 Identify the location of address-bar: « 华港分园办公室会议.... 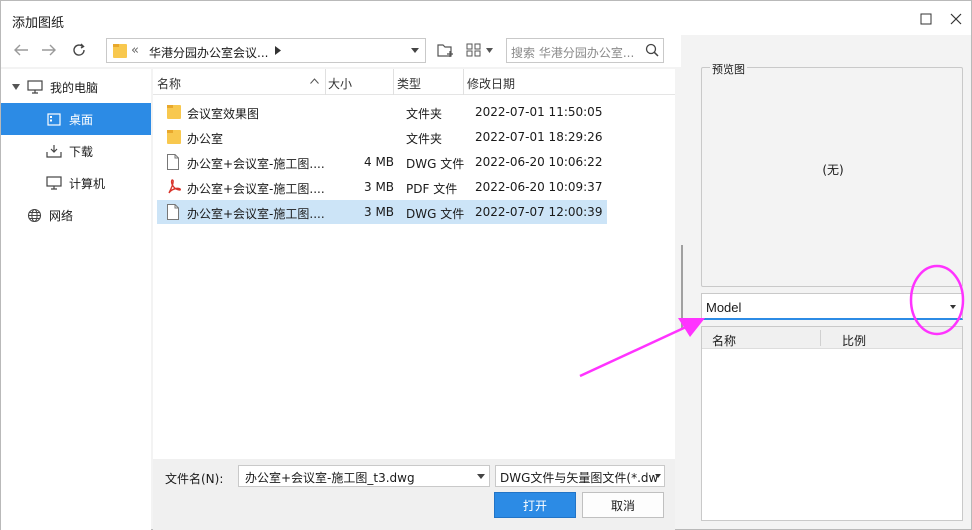
(266, 50).